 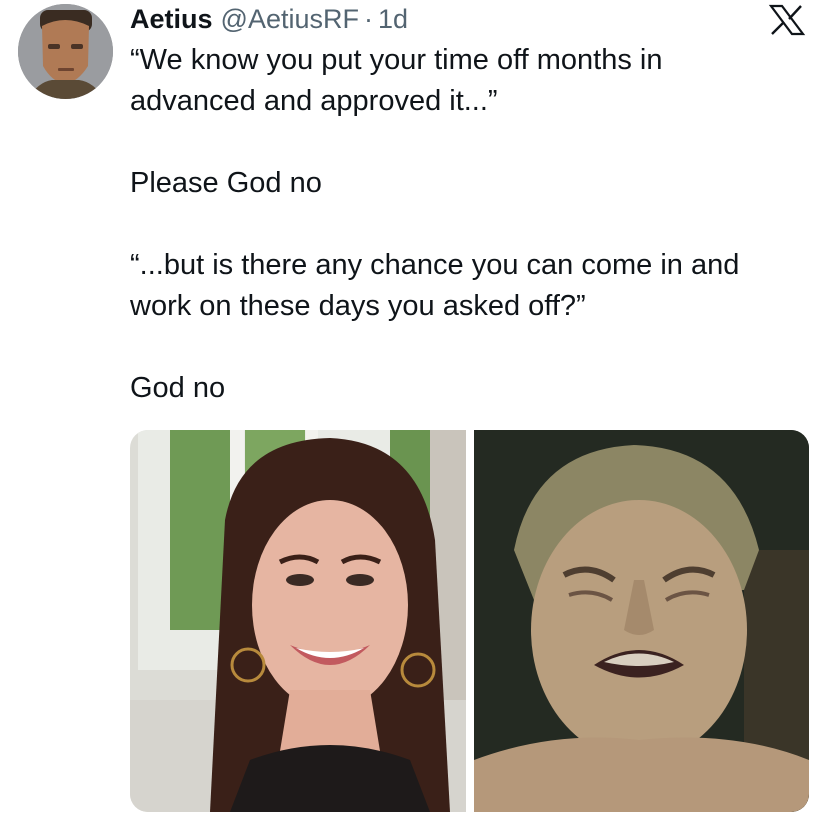 I want to click on timestamp: 1d, so click(x=393, y=19).